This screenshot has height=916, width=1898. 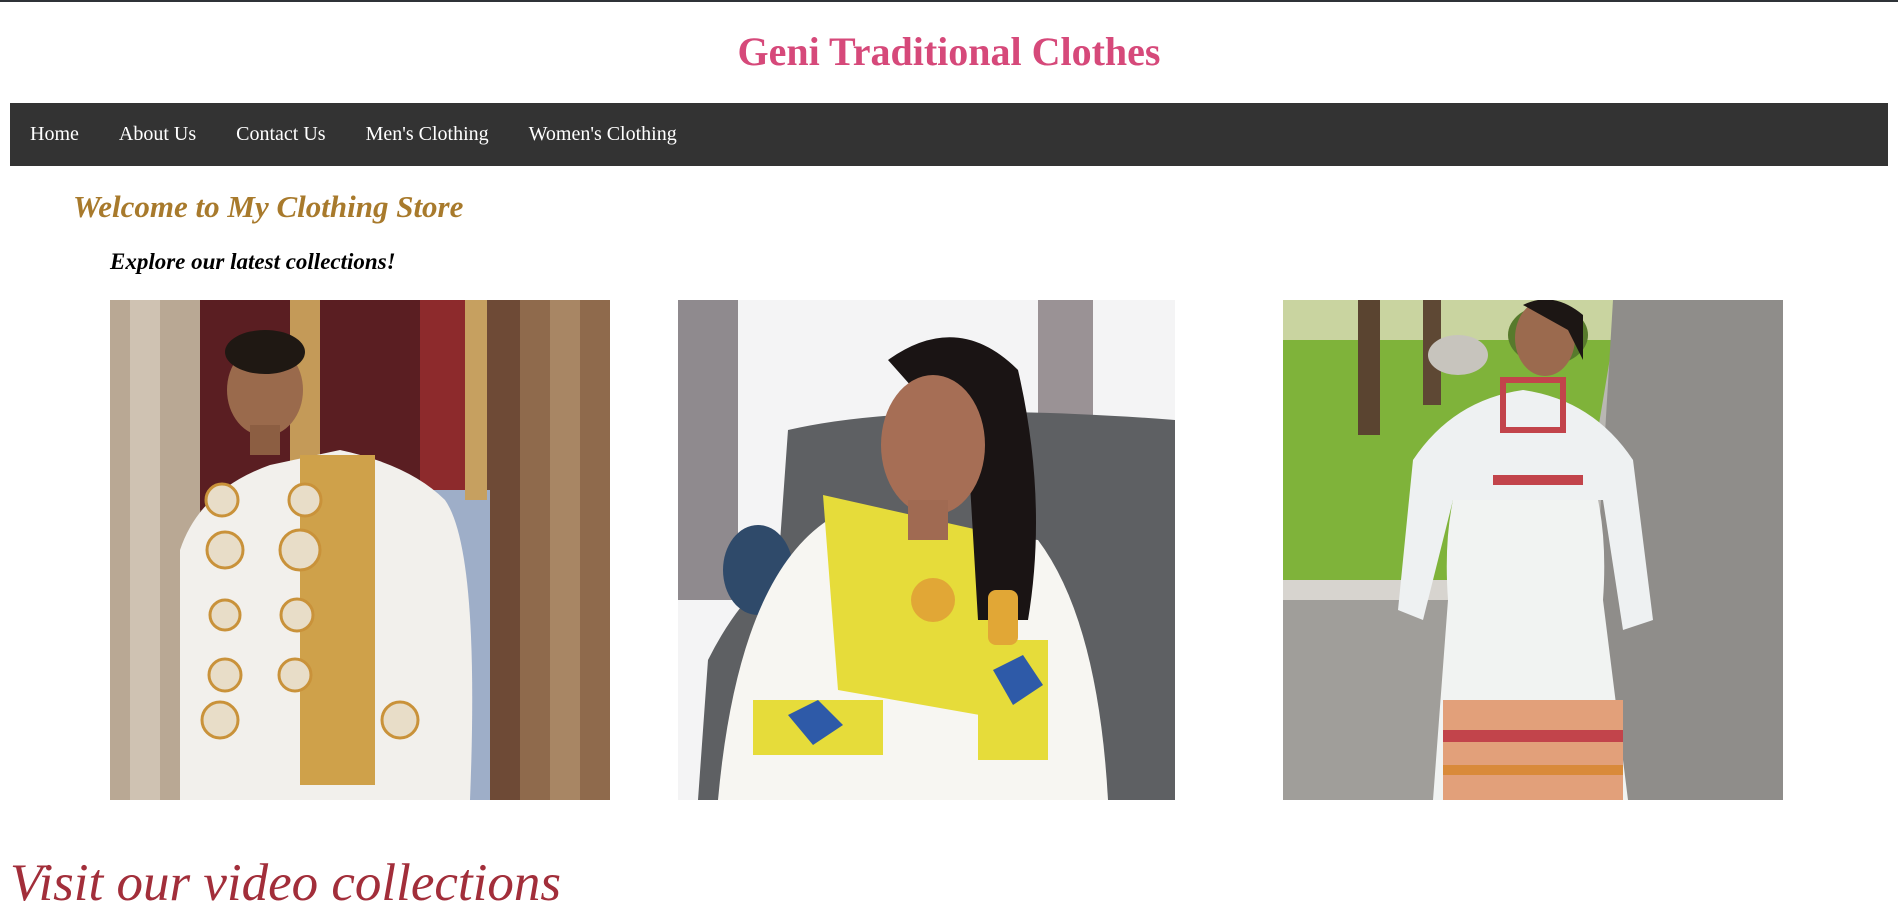 I want to click on nav-womens-clothing-link: Women's Clothing, so click(x=603, y=134).